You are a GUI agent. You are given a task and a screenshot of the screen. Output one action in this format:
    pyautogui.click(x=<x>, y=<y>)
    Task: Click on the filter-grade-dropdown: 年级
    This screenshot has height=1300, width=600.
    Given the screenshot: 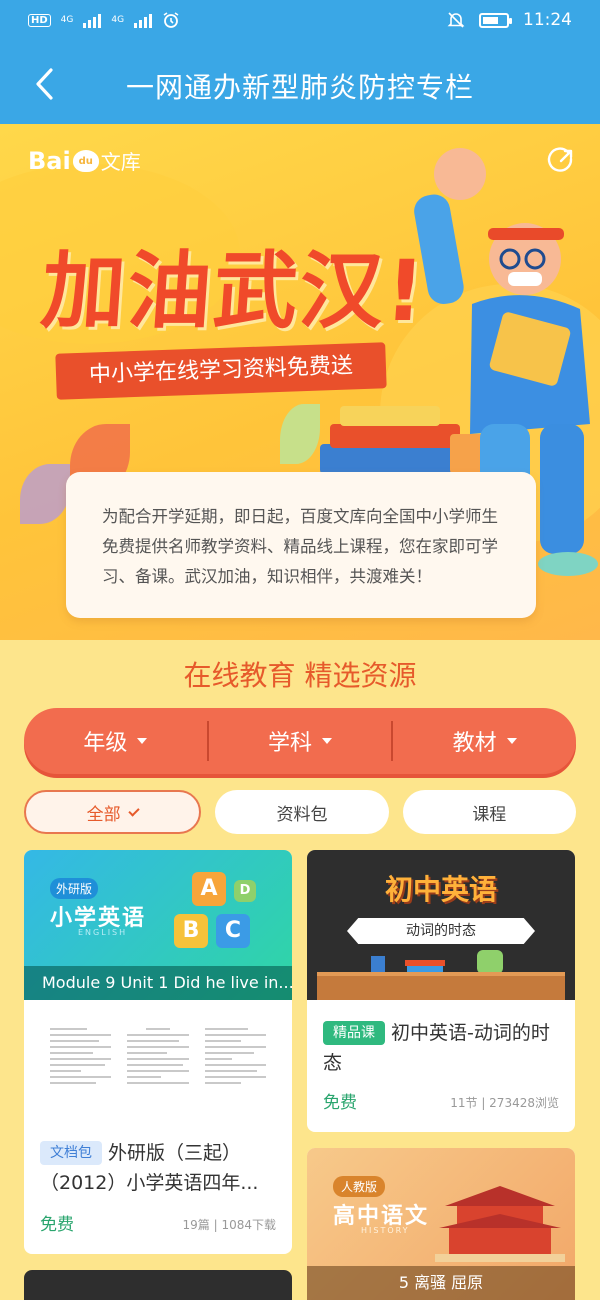 What is the action you would take?
    pyautogui.click(x=115, y=741)
    